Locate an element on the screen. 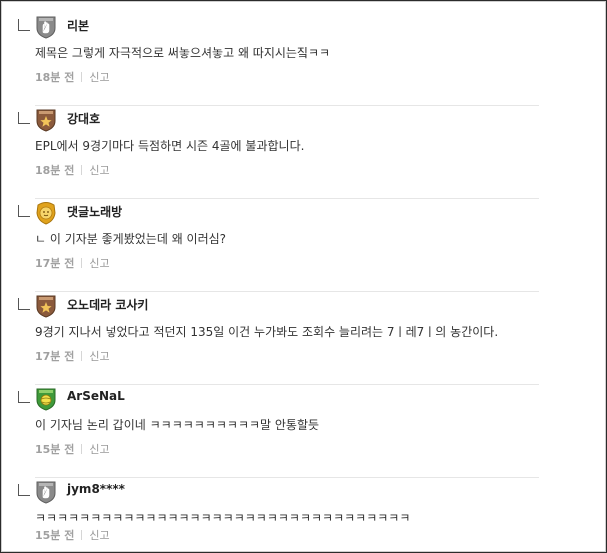 The height and width of the screenshot is (553, 607). gold-lion-emblem-icon is located at coordinates (46, 213).